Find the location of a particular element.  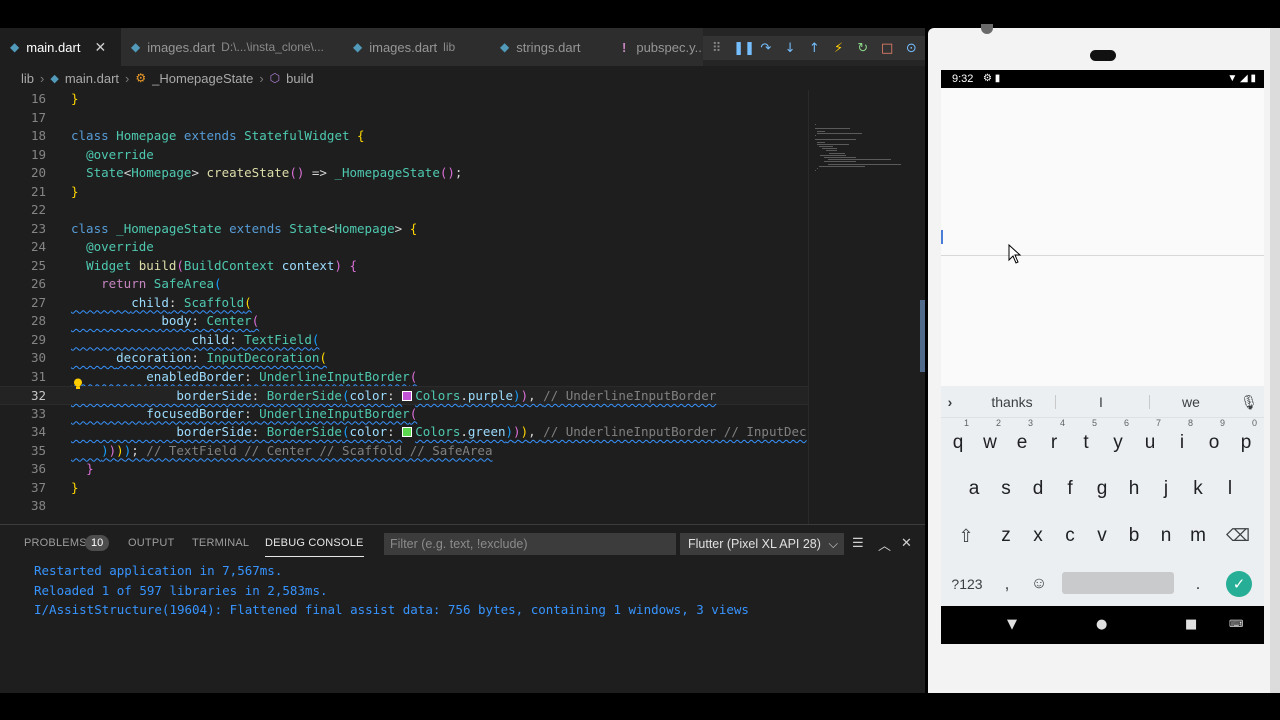

suggestion-item: thanks is located at coordinates (1012, 402).